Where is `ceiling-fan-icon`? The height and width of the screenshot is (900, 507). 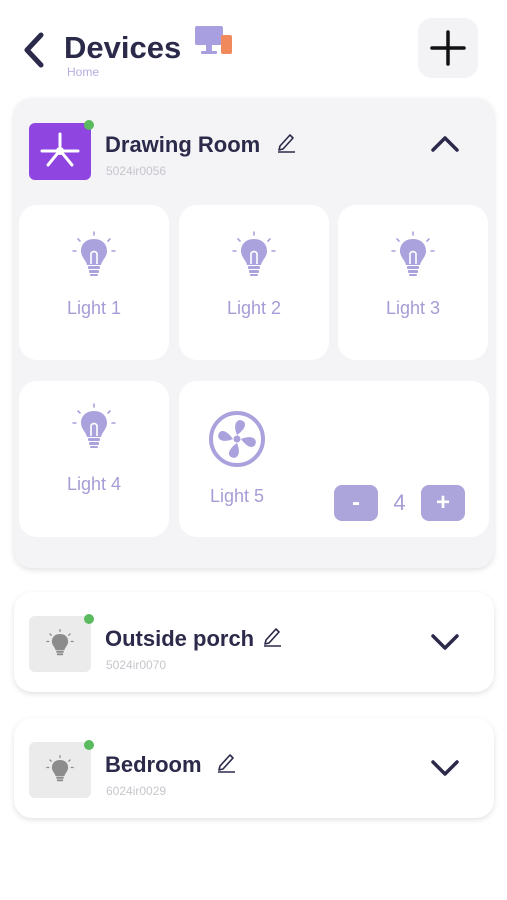 ceiling-fan-icon is located at coordinates (60, 151).